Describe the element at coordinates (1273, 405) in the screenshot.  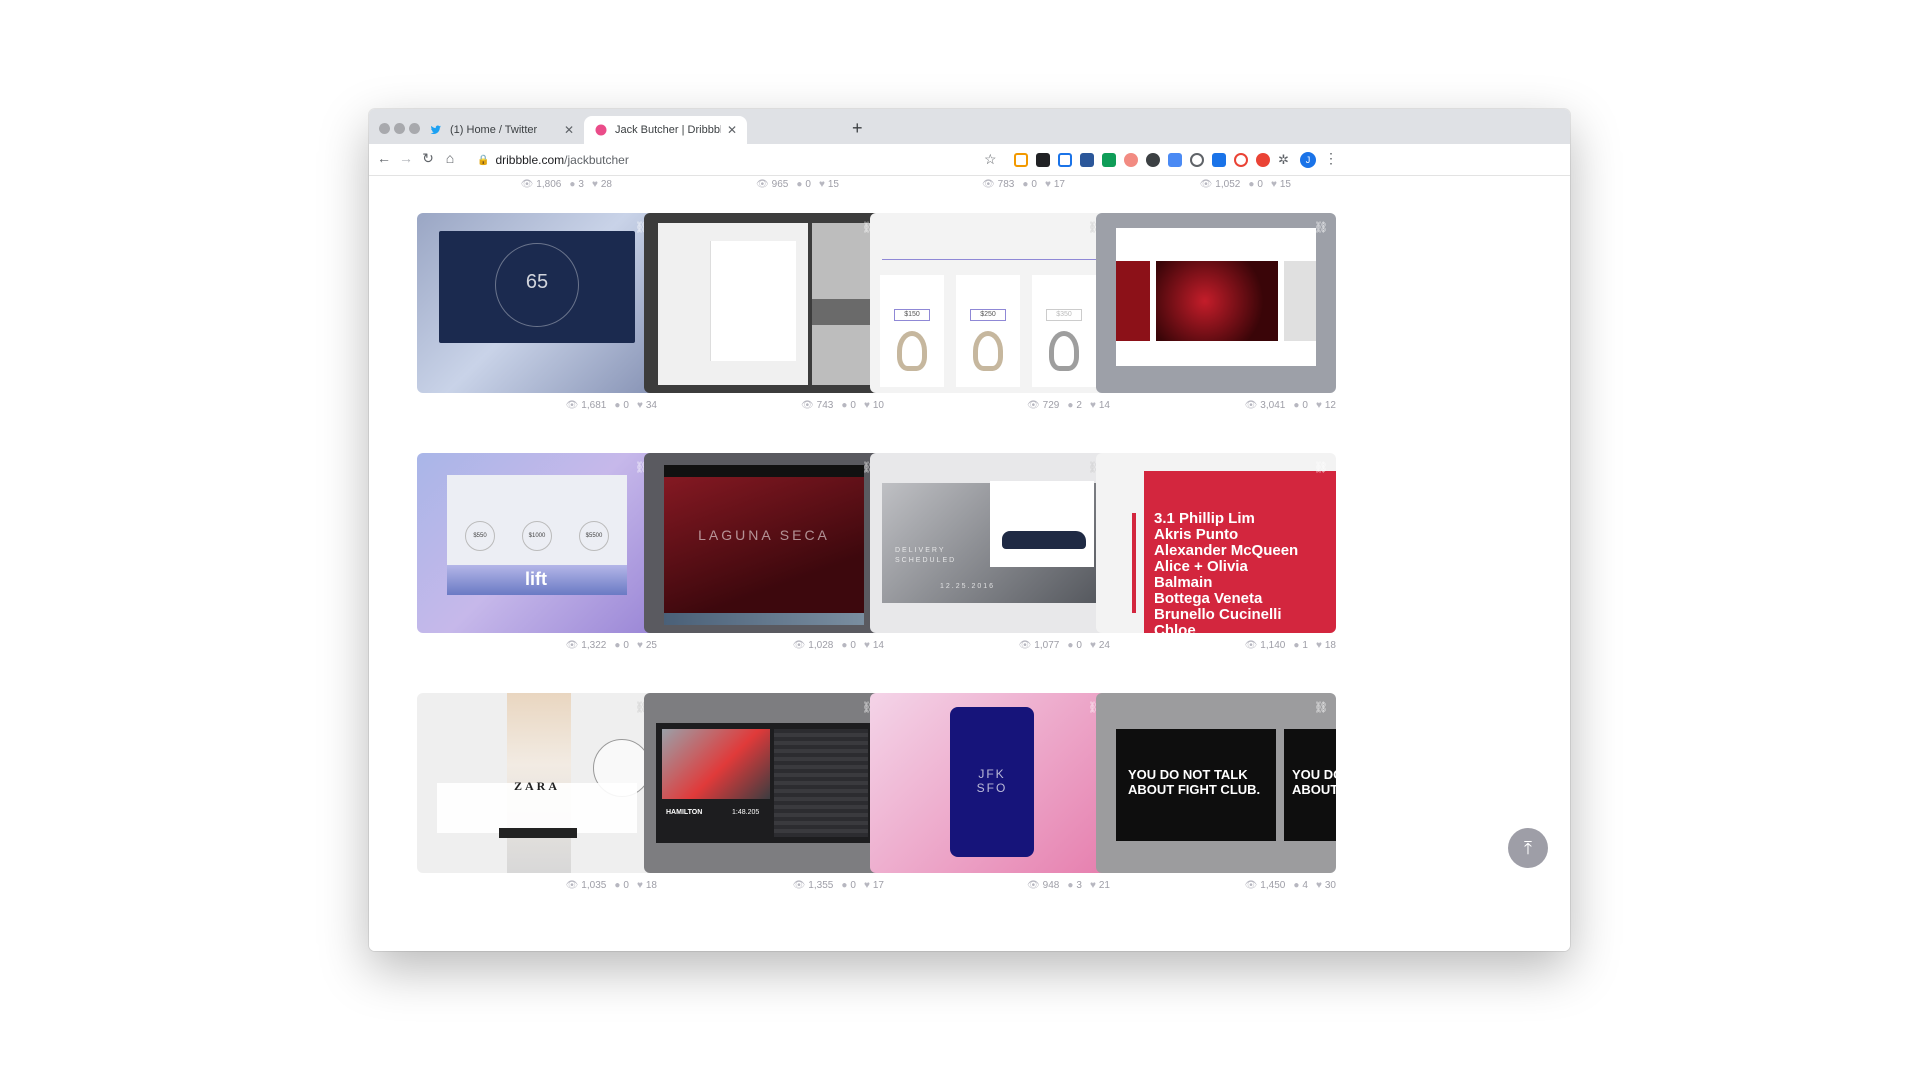
I see `views-count: 3,041` at that location.